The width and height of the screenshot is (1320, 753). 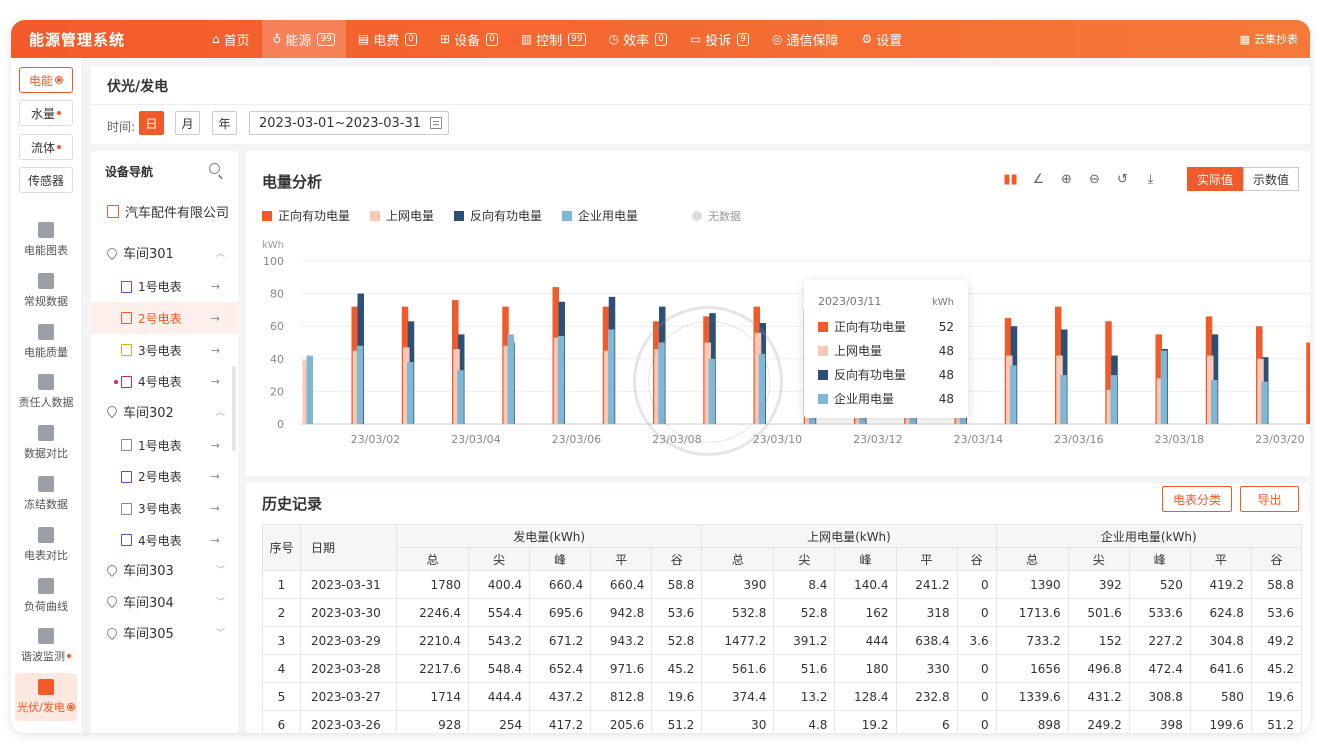 What do you see at coordinates (187, 123) in the screenshot?
I see `month-button: 月` at bounding box center [187, 123].